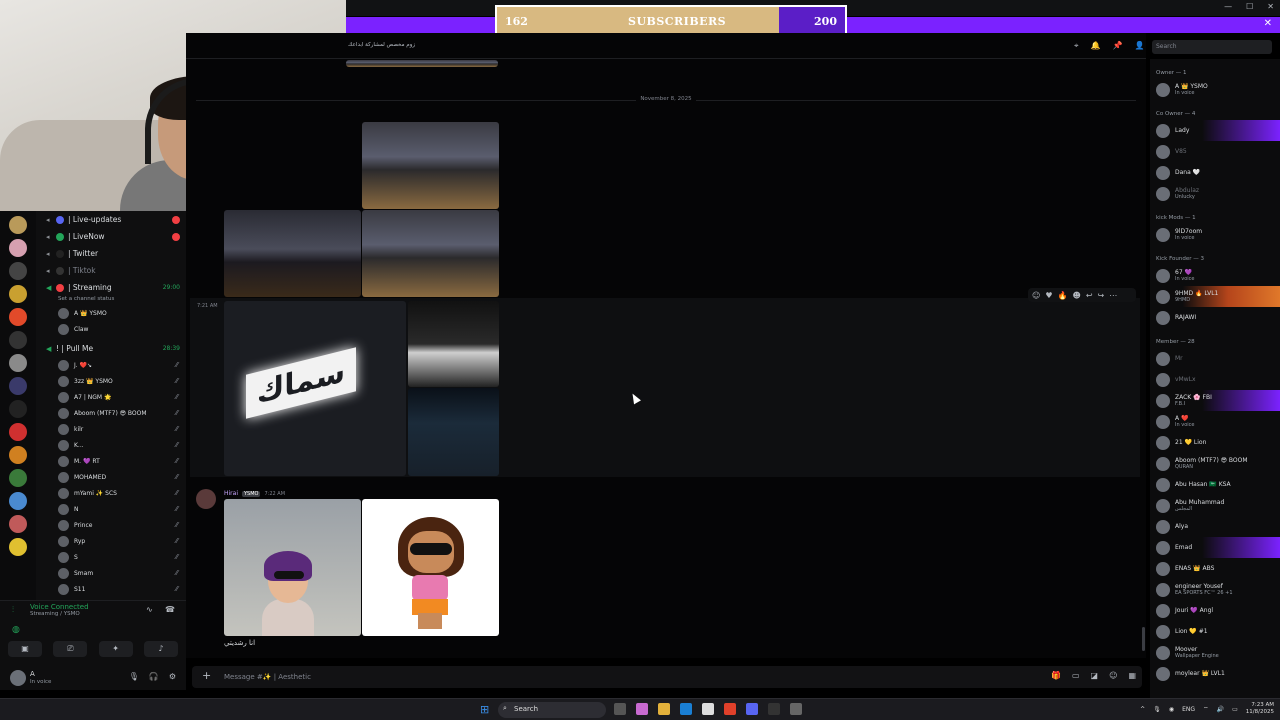 This screenshot has height=720, width=1280. Describe the element at coordinates (1139, 46) in the screenshot. I see `member-list-icon: 👤` at that location.